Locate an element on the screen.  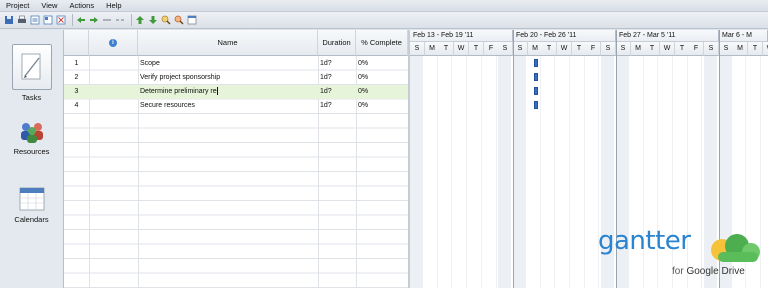
print-icon is located at coordinates (22, 20).